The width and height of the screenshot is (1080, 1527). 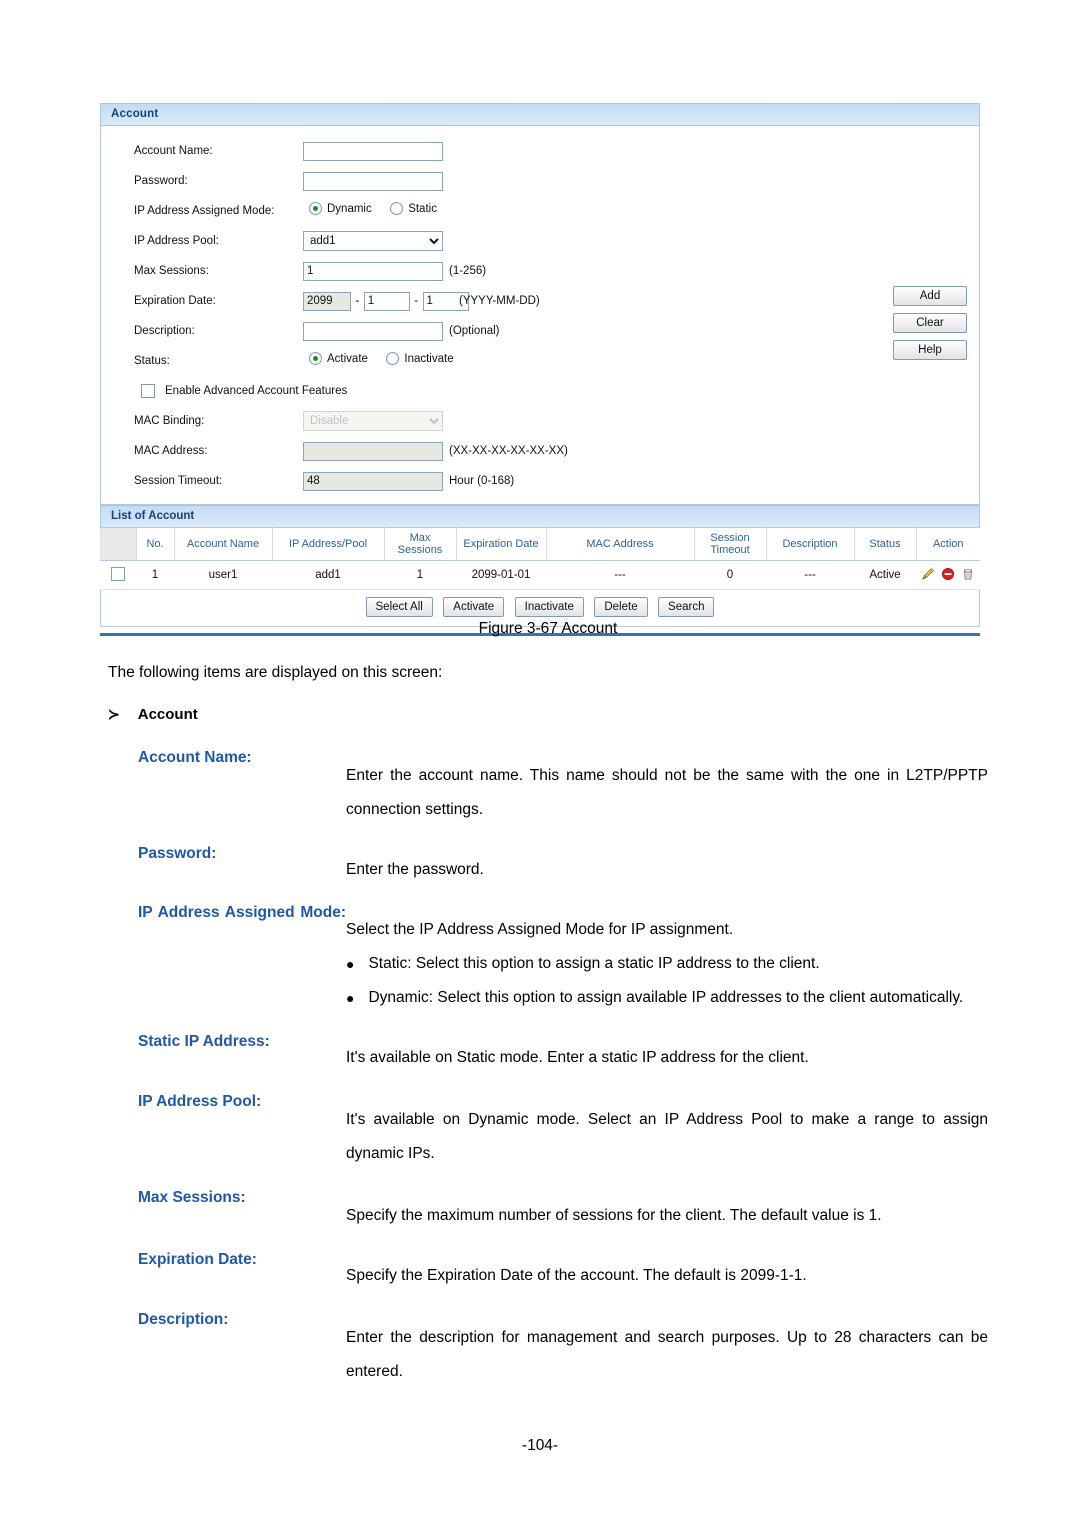 I want to click on radio-activate: Activate, so click(x=338, y=358).